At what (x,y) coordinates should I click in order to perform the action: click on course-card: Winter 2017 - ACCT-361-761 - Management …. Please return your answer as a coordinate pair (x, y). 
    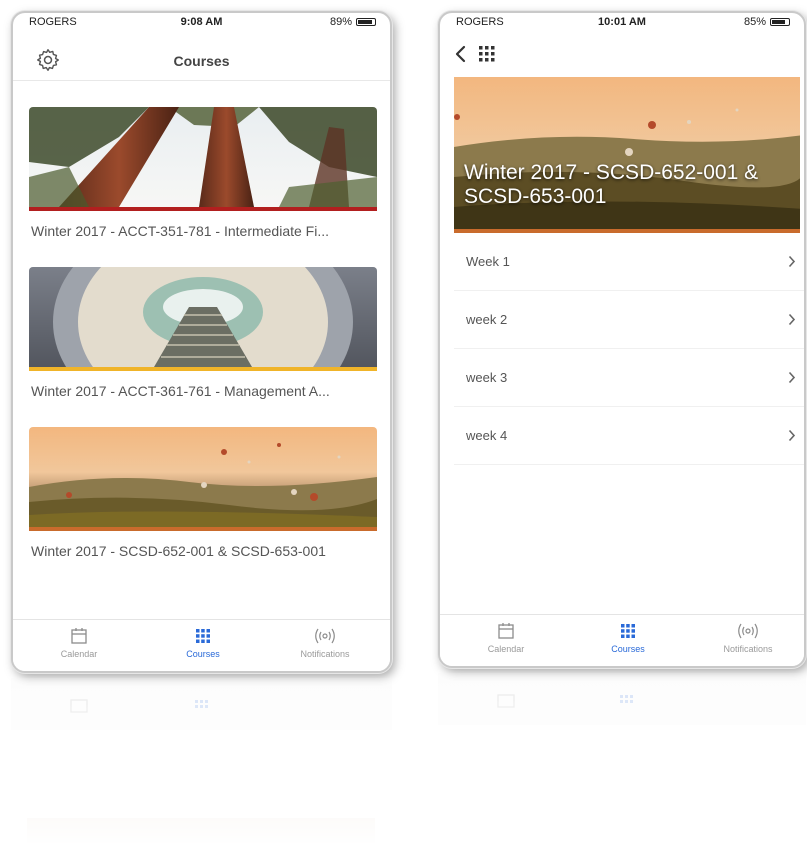
    Looking at the image, I should click on (203, 333).